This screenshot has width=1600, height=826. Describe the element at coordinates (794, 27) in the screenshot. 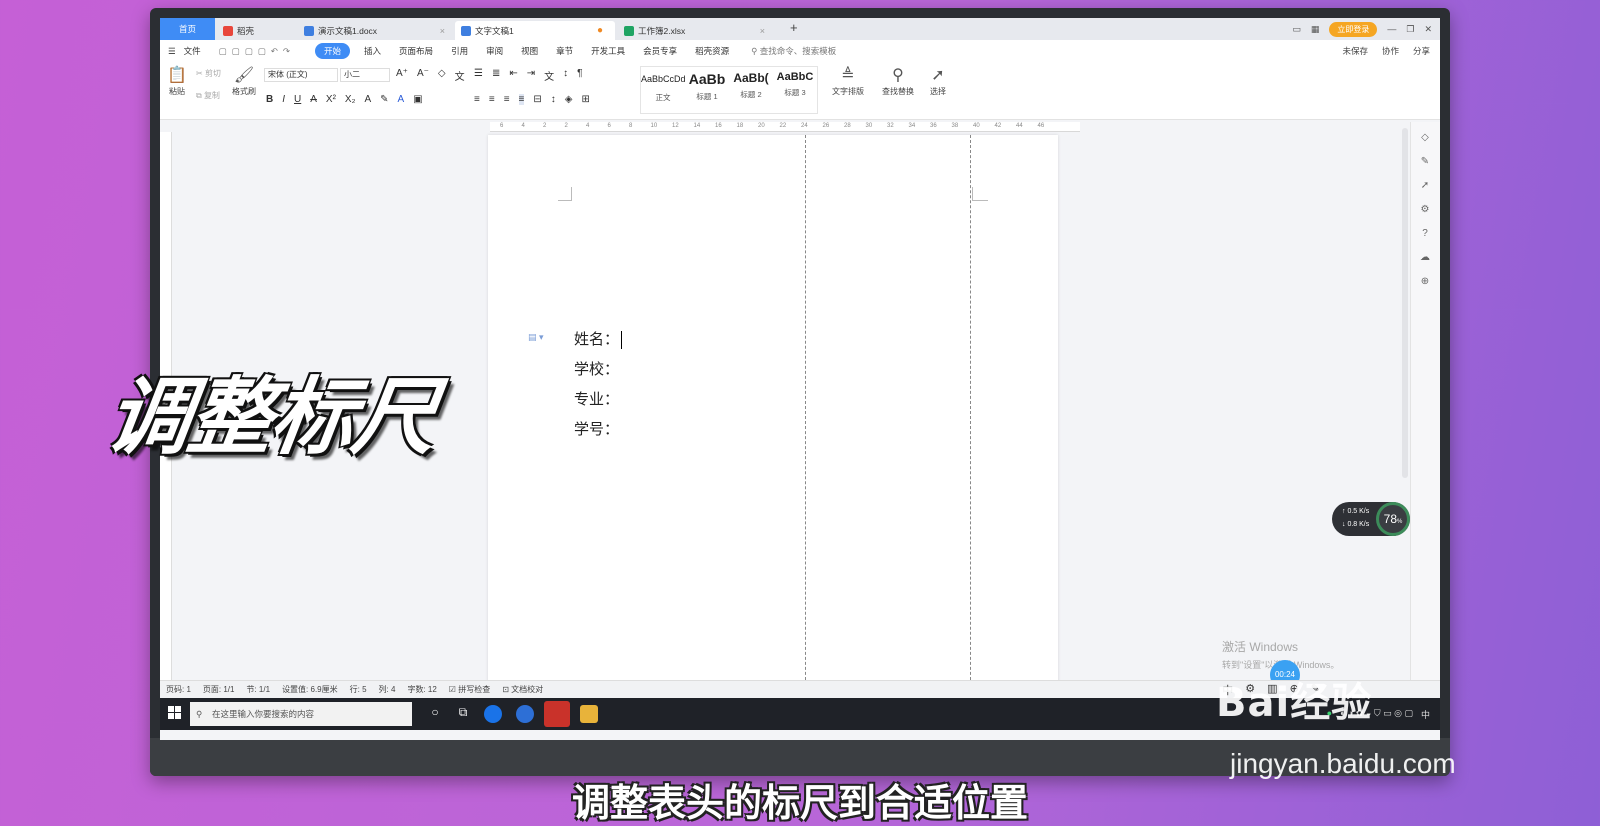

I see `new-tab-icon: +` at that location.